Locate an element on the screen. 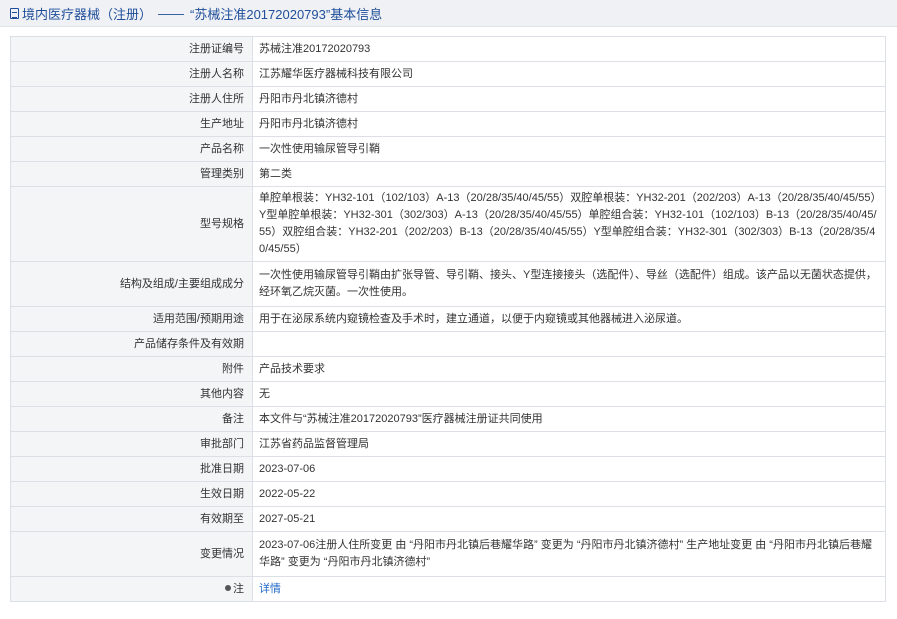  row-value: 一次性使用输尿管导引鞘 is located at coordinates (569, 149).